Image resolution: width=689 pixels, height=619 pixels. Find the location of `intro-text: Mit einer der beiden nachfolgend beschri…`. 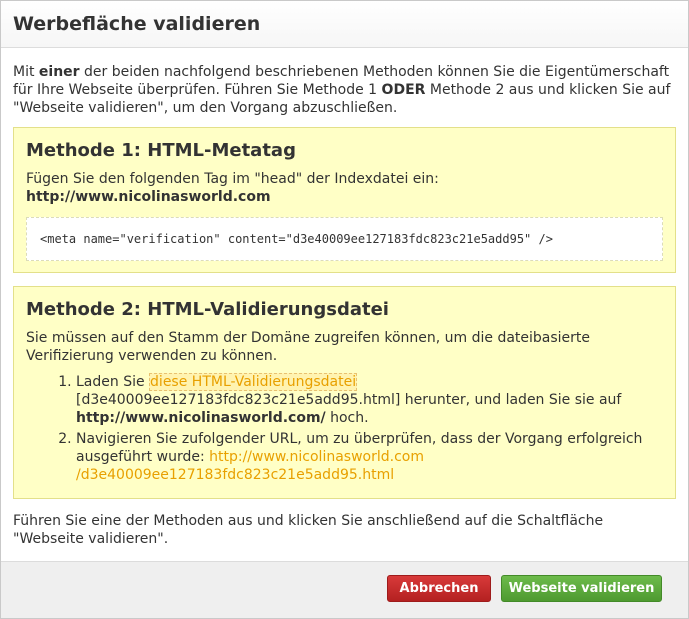

intro-text: Mit einer der beiden nachfolgend beschri… is located at coordinates (342, 90).